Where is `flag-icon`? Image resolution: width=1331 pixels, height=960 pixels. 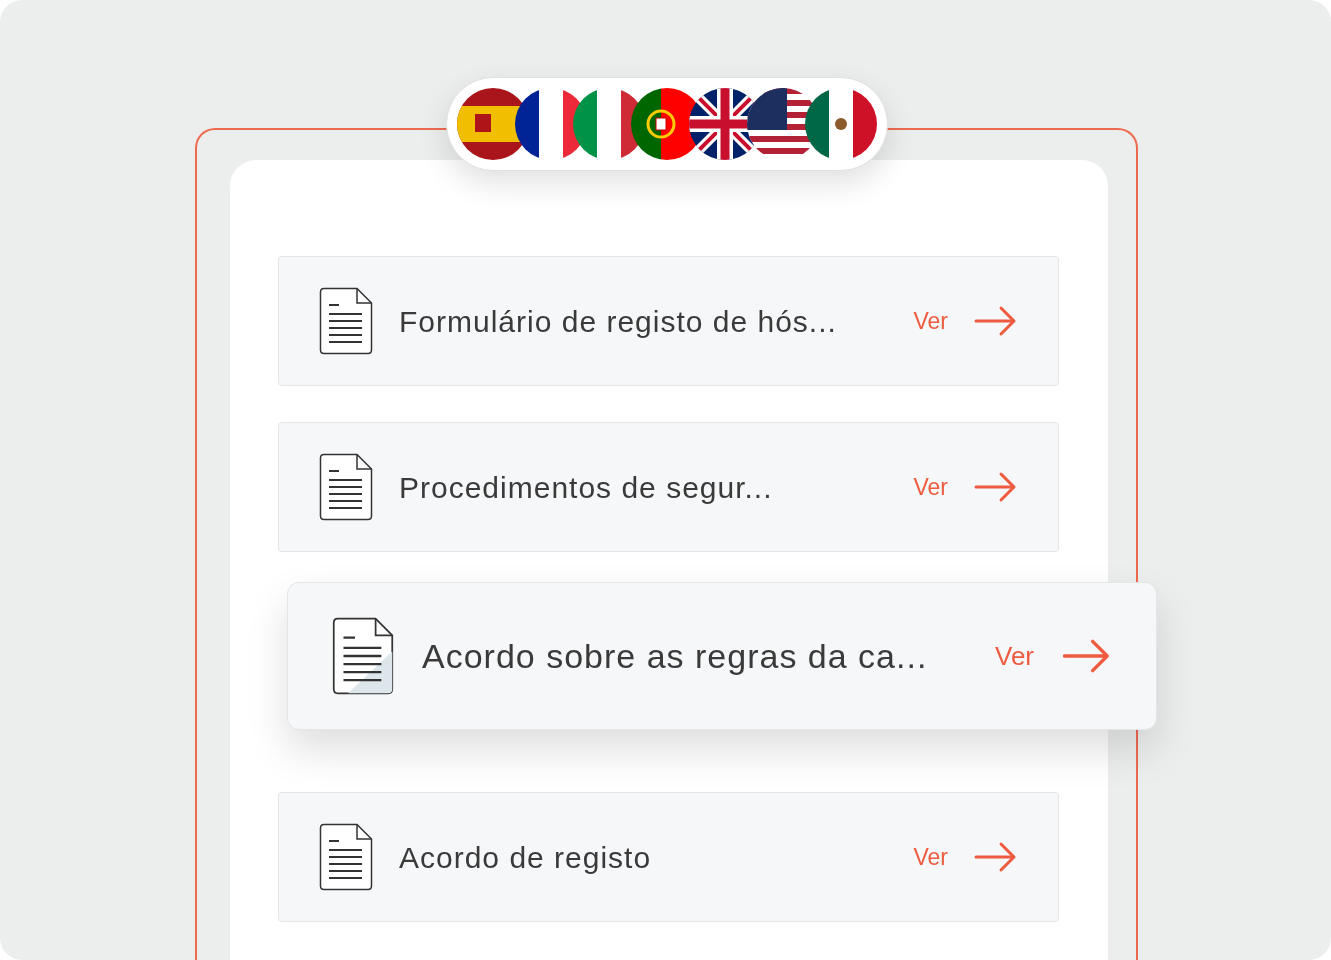
flag-icon is located at coordinates (841, 124).